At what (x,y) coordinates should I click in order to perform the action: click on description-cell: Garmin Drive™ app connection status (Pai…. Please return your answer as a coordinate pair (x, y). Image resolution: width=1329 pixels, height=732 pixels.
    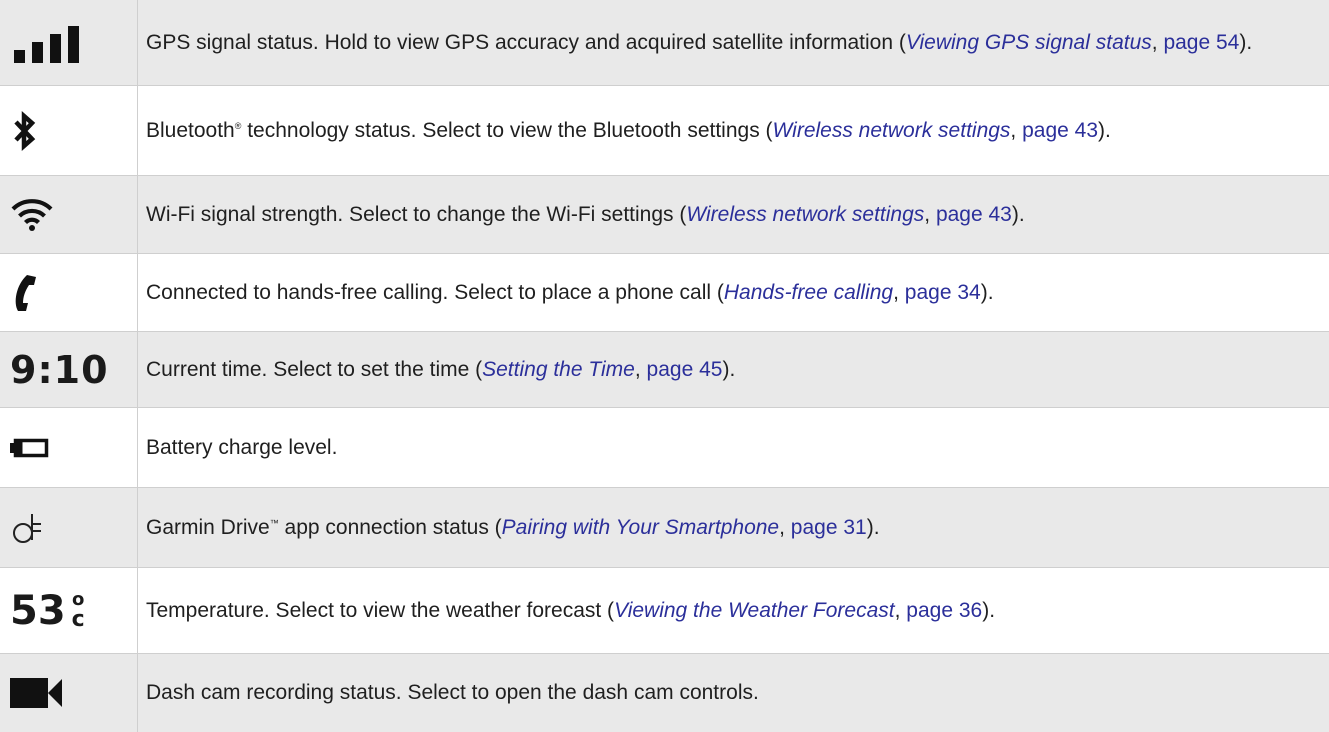
    Looking at the image, I should click on (733, 527).